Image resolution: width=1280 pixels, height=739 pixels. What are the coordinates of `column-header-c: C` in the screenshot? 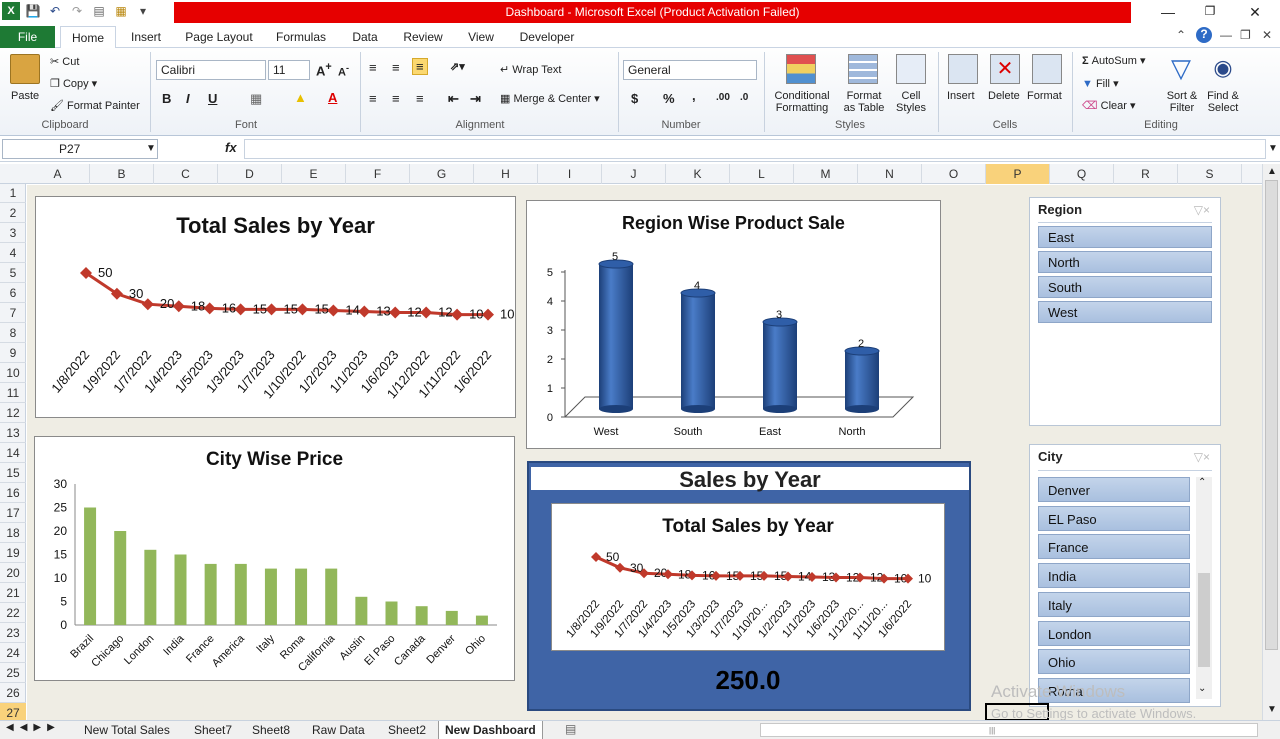 It's located at (186, 174).